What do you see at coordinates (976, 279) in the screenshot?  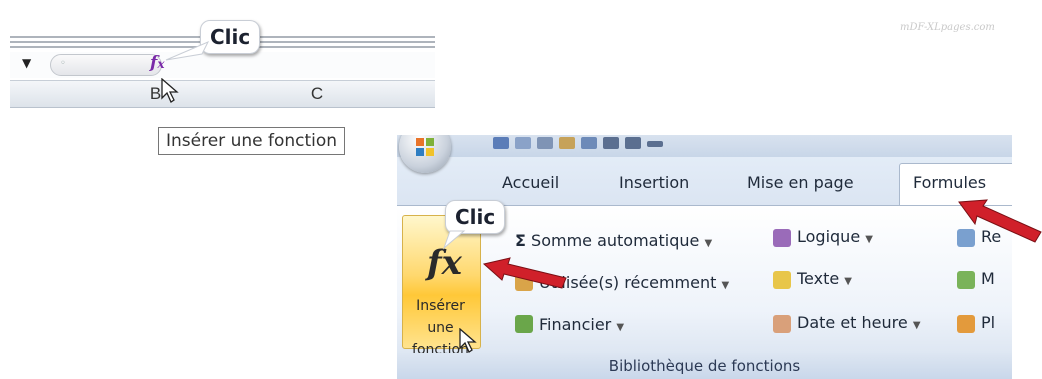 I see `math-button: M` at bounding box center [976, 279].